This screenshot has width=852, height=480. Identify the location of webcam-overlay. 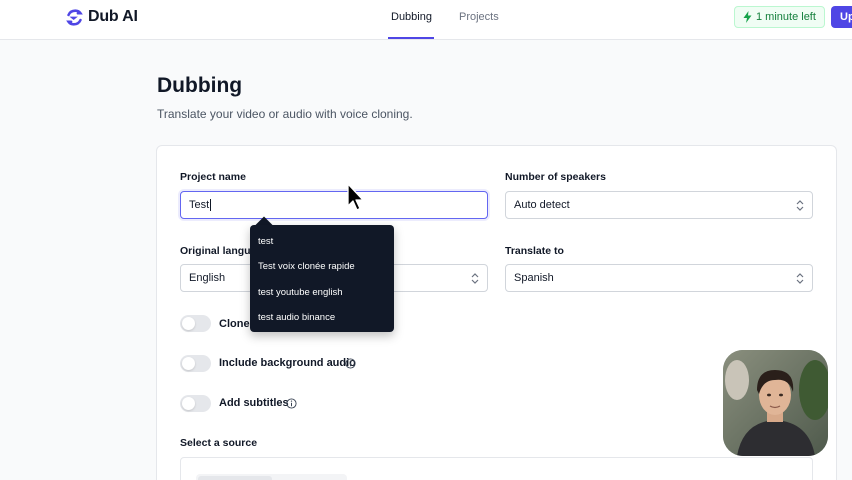
(775, 403).